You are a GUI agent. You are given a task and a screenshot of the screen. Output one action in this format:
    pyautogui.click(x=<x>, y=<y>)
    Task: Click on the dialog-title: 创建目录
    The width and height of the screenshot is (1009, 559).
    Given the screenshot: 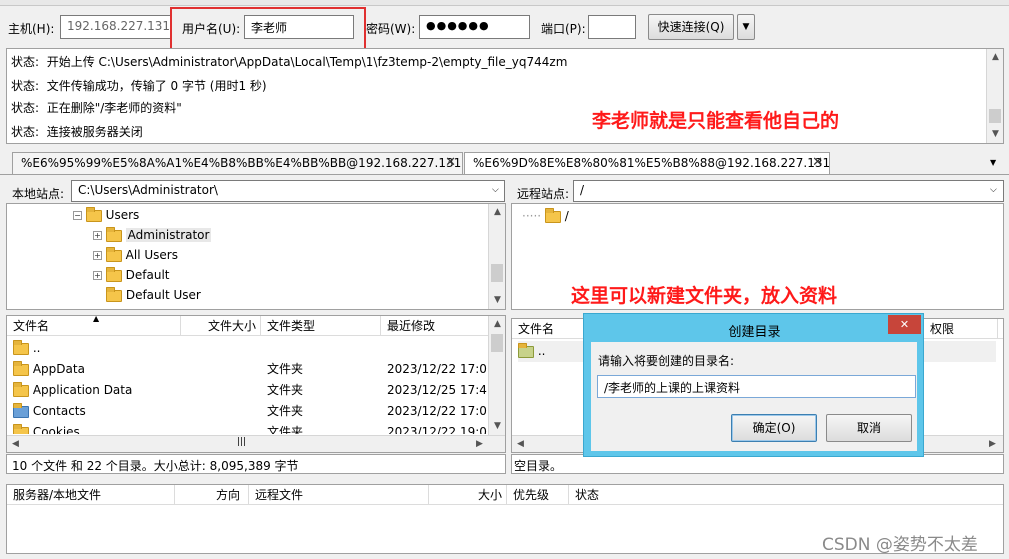 What is the action you would take?
    pyautogui.click(x=754, y=332)
    